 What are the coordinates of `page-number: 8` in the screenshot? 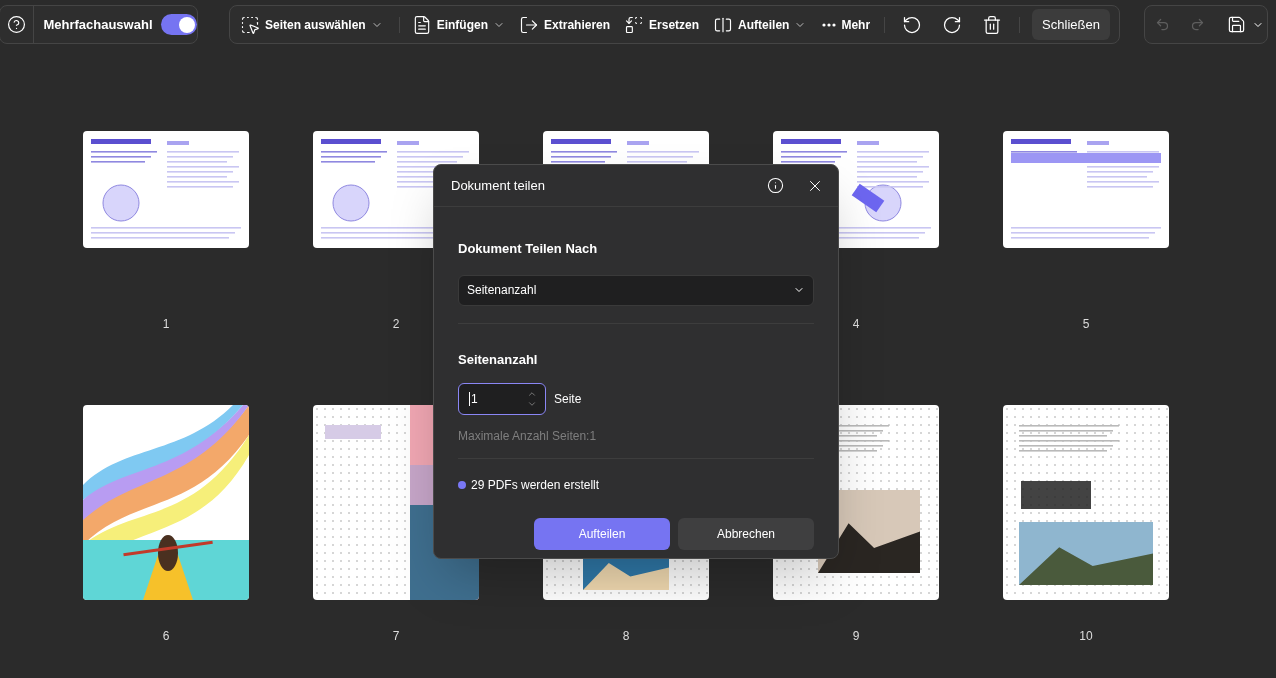 It's located at (626, 636).